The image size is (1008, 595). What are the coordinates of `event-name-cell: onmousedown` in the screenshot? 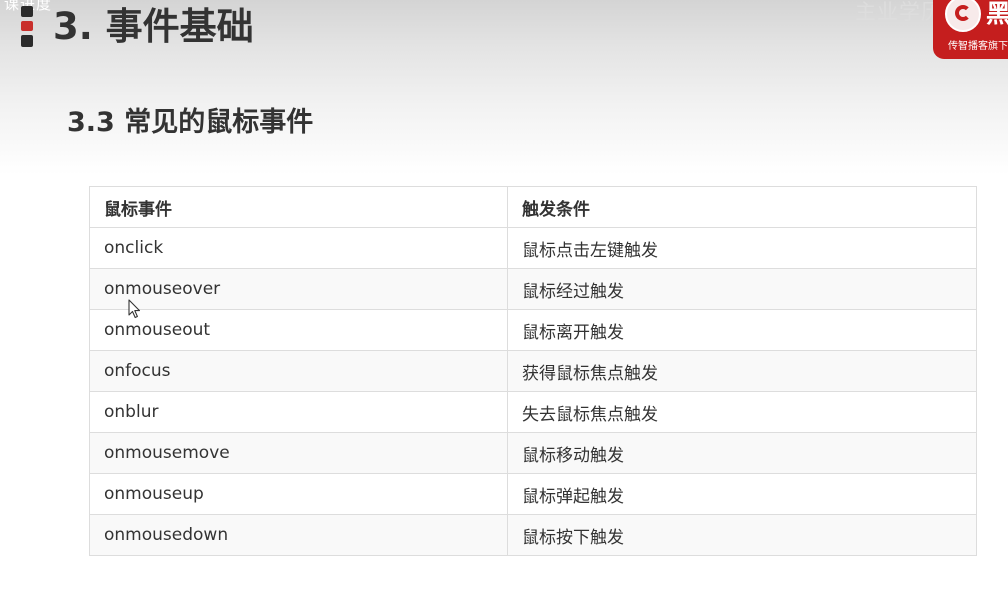 It's located at (298, 535).